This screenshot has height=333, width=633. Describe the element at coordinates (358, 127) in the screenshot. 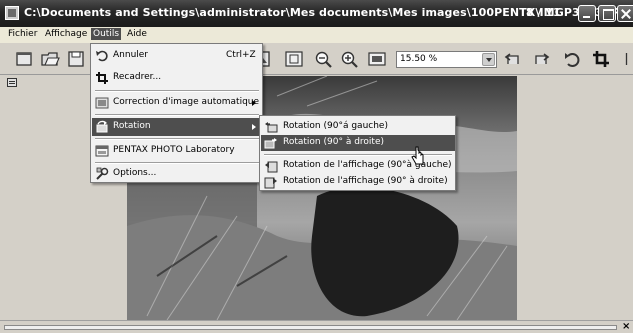

I see `submenu-item-rotate-left: Rotation (90°á gauche)` at that location.